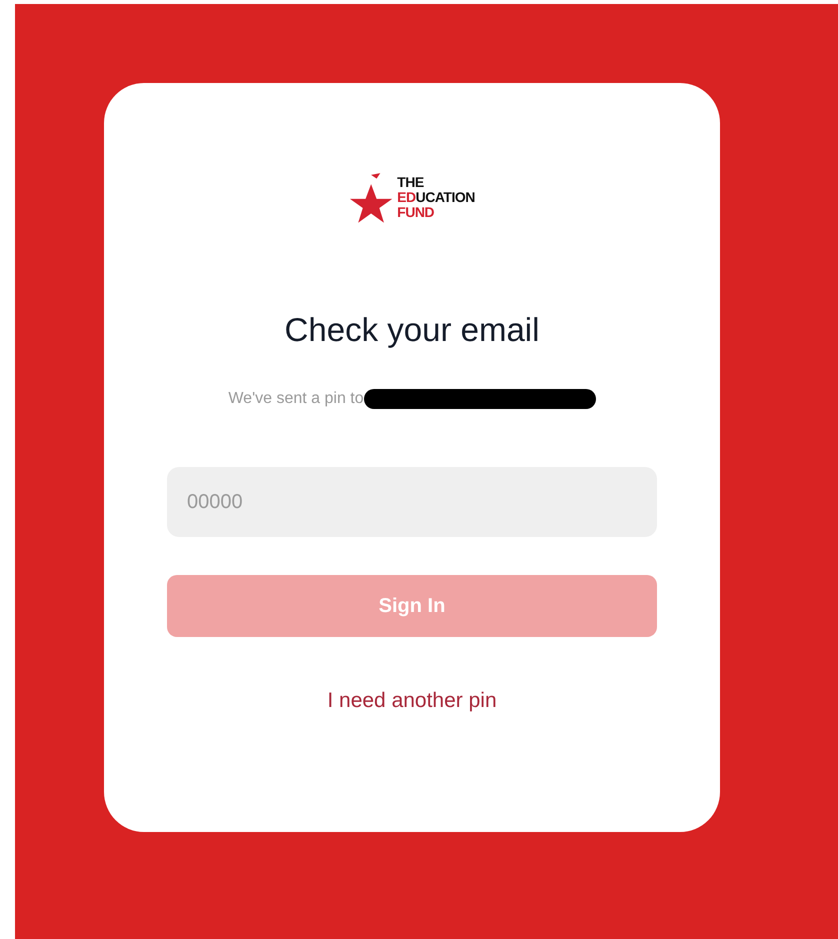  Describe the element at coordinates (416, 212) in the screenshot. I see `logo-text: FUND` at that location.